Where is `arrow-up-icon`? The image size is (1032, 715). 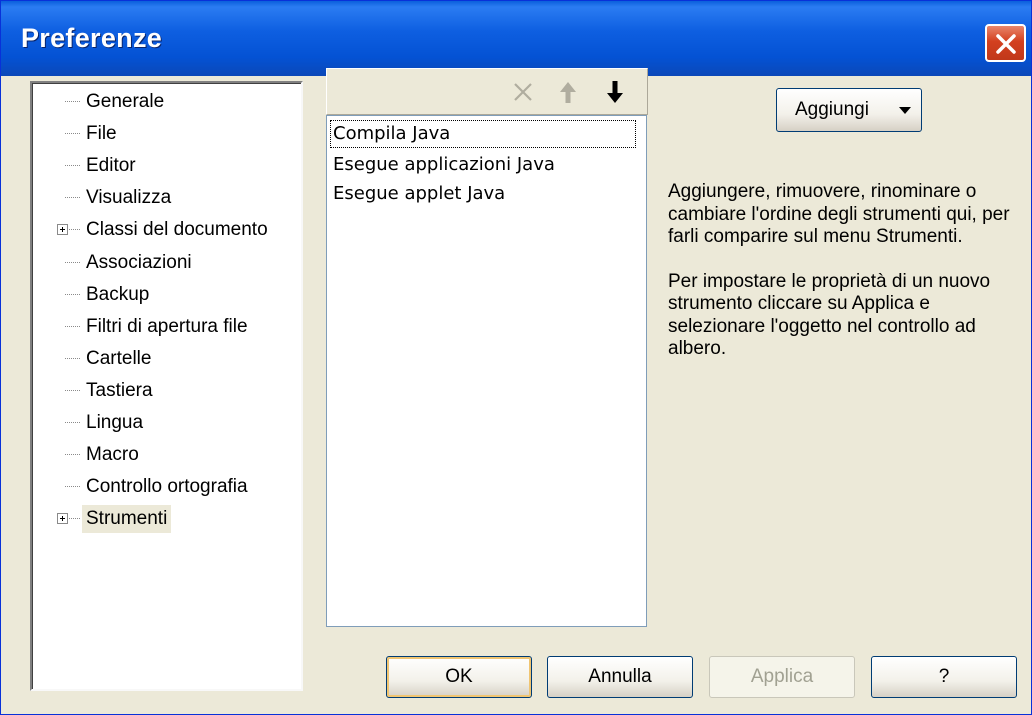
arrow-up-icon is located at coordinates (568, 92).